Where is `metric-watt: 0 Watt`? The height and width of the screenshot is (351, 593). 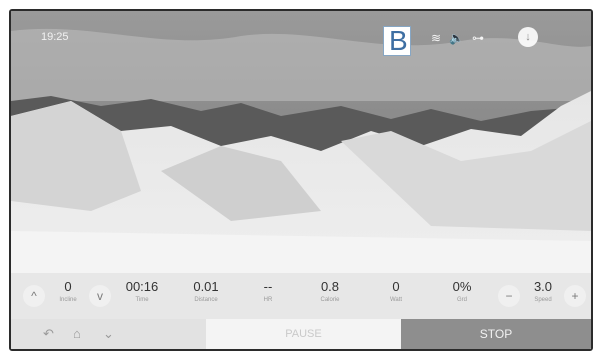
metric-watt: 0 Watt is located at coordinates (396, 291).